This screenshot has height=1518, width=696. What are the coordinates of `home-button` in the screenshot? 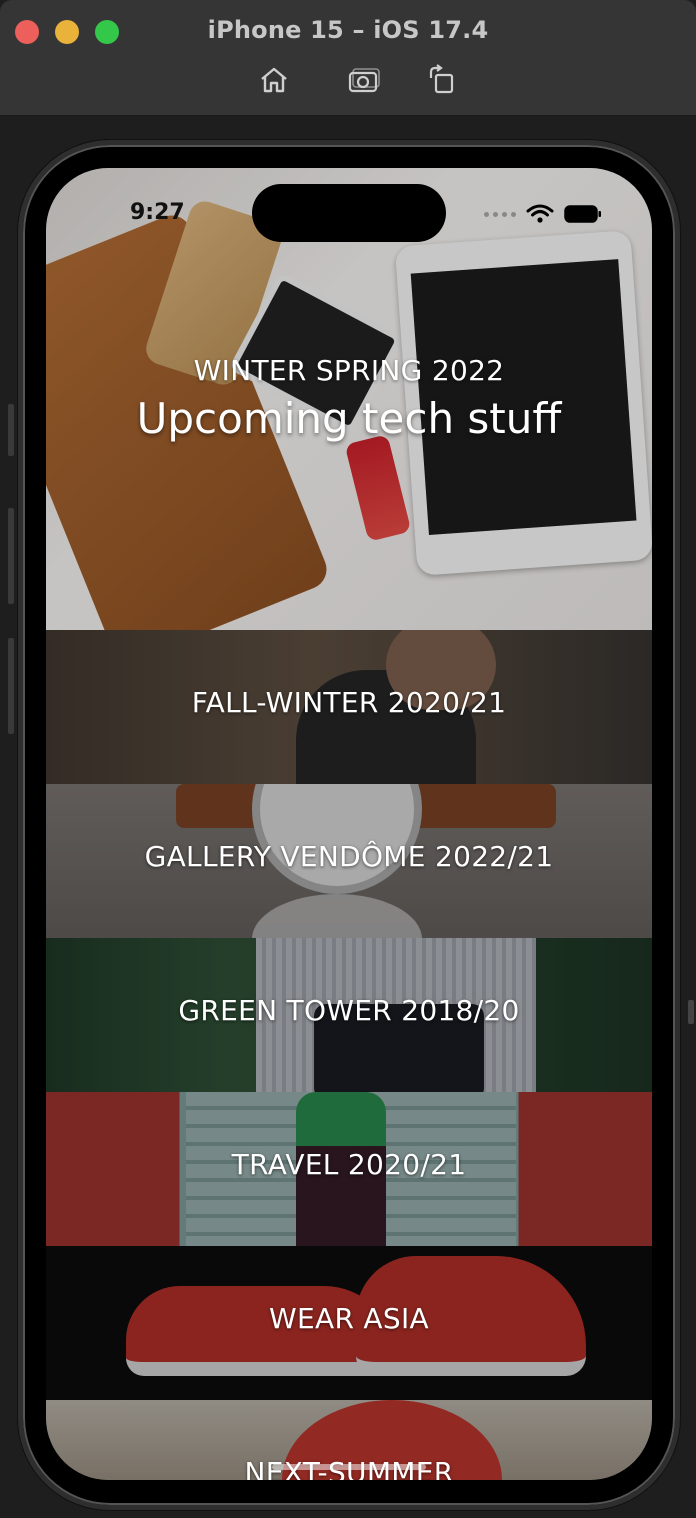 It's located at (274, 80).